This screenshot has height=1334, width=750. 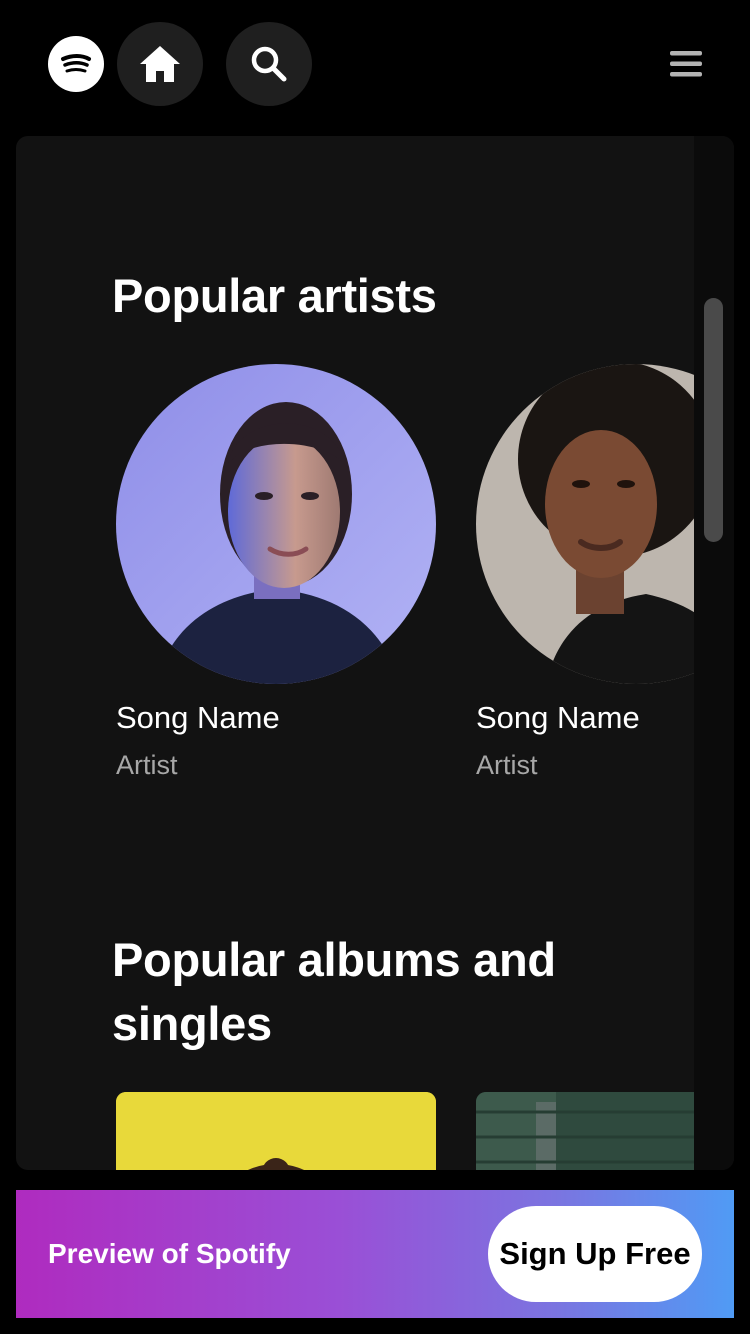 What do you see at coordinates (76, 64) in the screenshot?
I see `spotify-logo-icon` at bounding box center [76, 64].